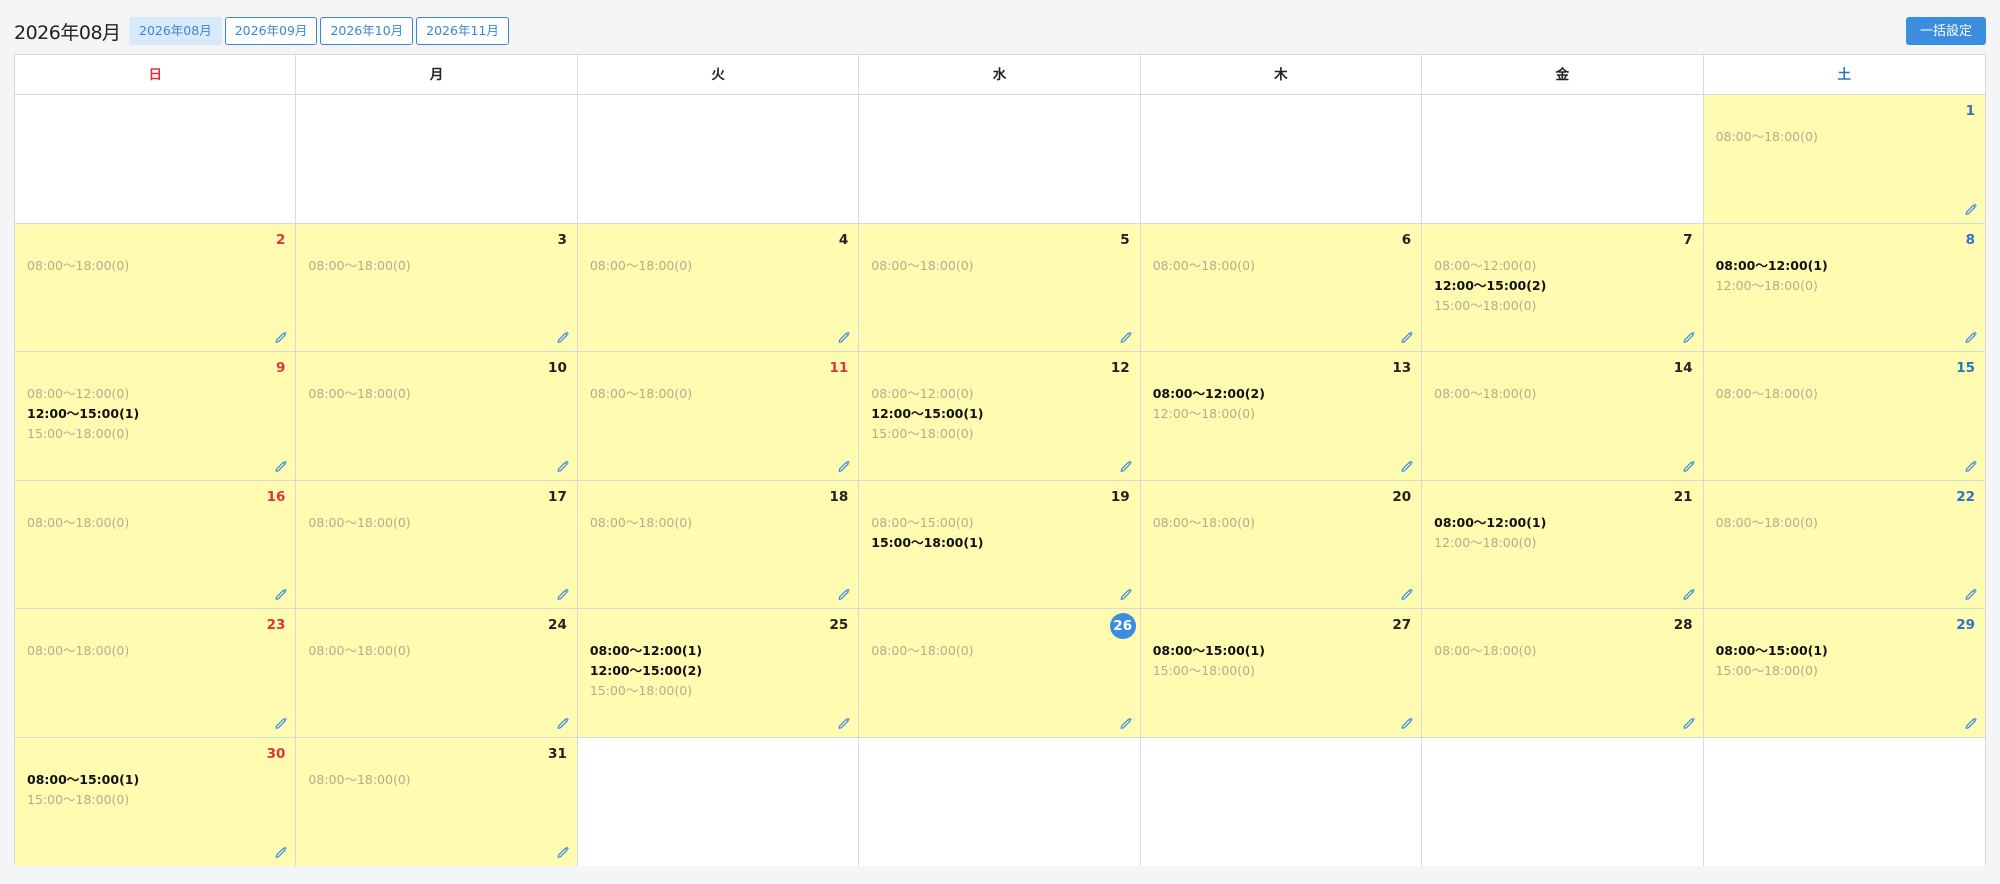 The image size is (2000, 884). Describe the element at coordinates (718, 416) in the screenshot. I see `day-cell: 11 08:00〜18:00(0)` at that location.